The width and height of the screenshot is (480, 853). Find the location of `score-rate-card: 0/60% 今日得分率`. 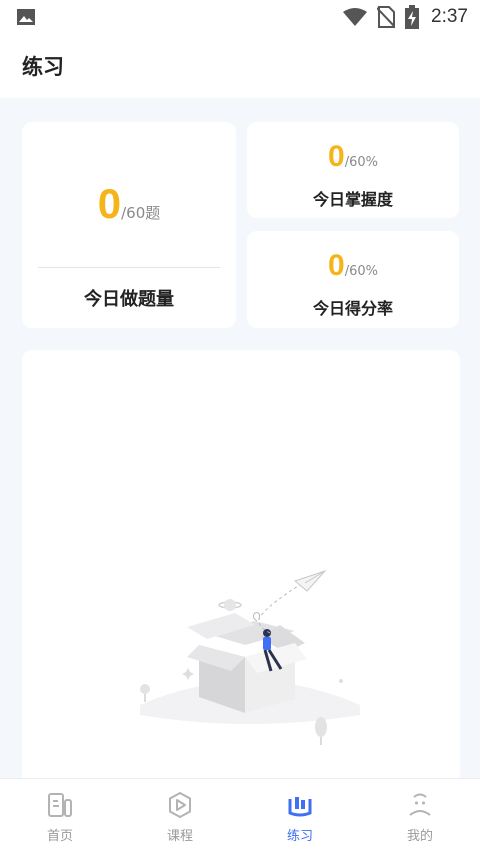

score-rate-card: 0/60% 今日得分率 is located at coordinates (353, 279).